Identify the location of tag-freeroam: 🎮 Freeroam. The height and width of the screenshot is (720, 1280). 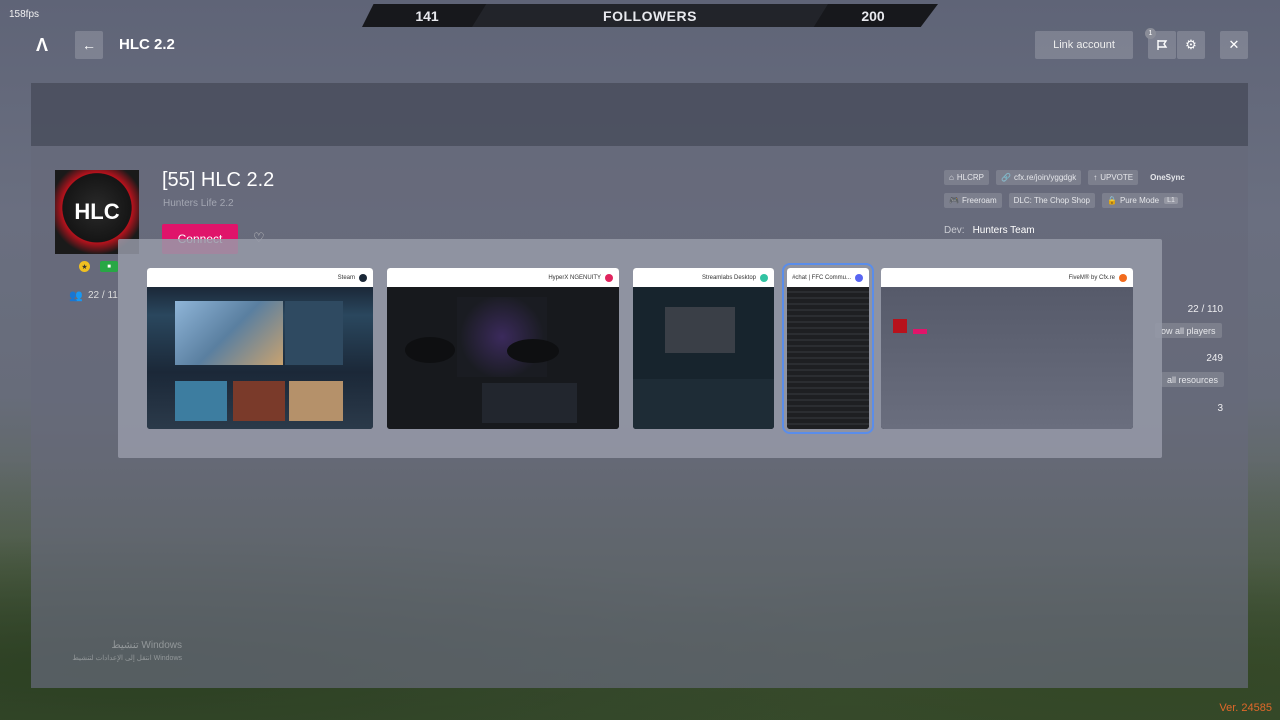
(973, 200).